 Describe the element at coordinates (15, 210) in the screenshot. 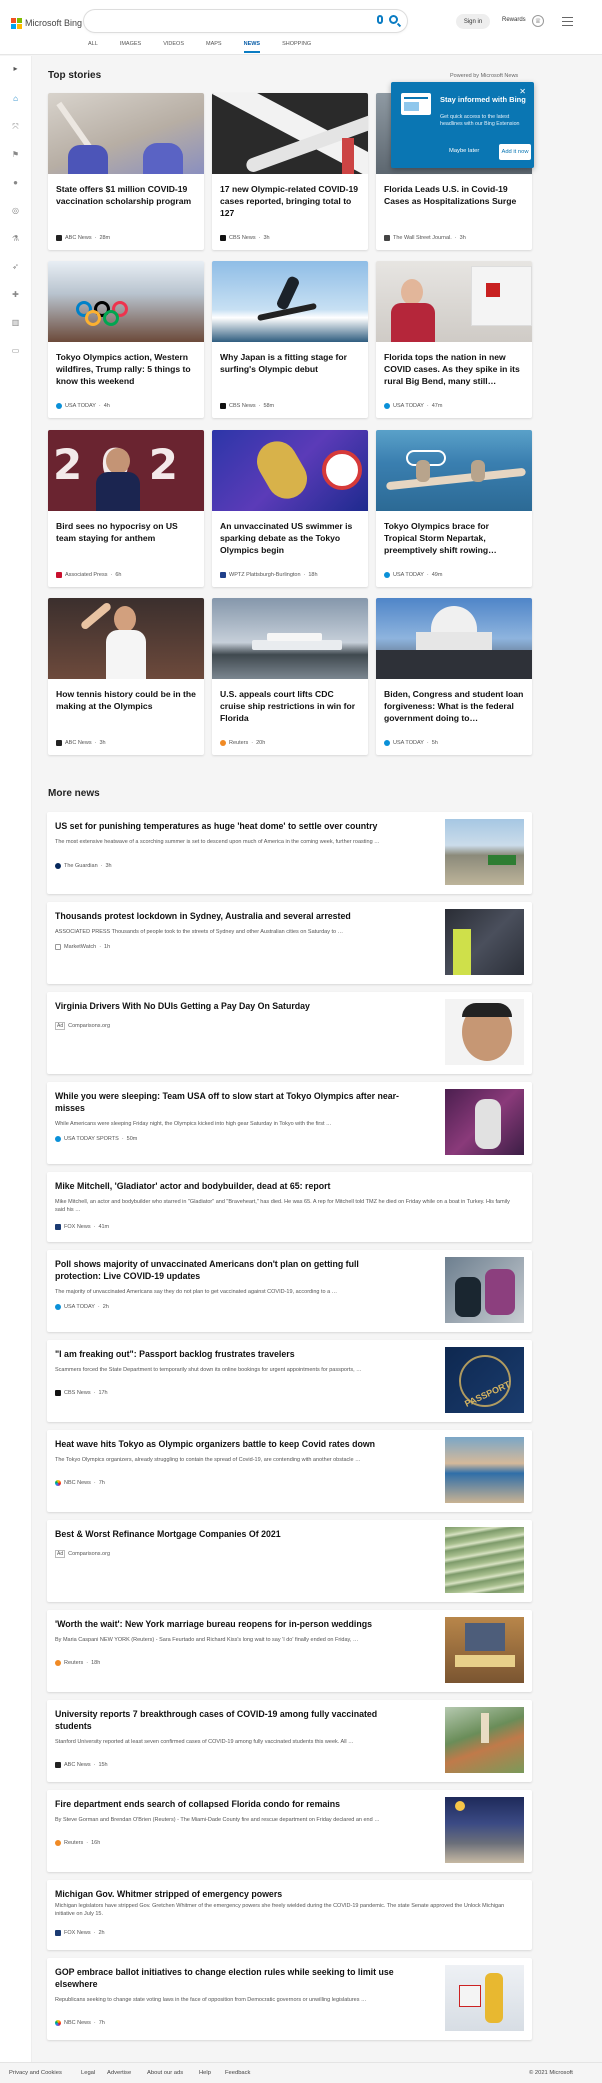

I see `globe-icon: ◎` at that location.